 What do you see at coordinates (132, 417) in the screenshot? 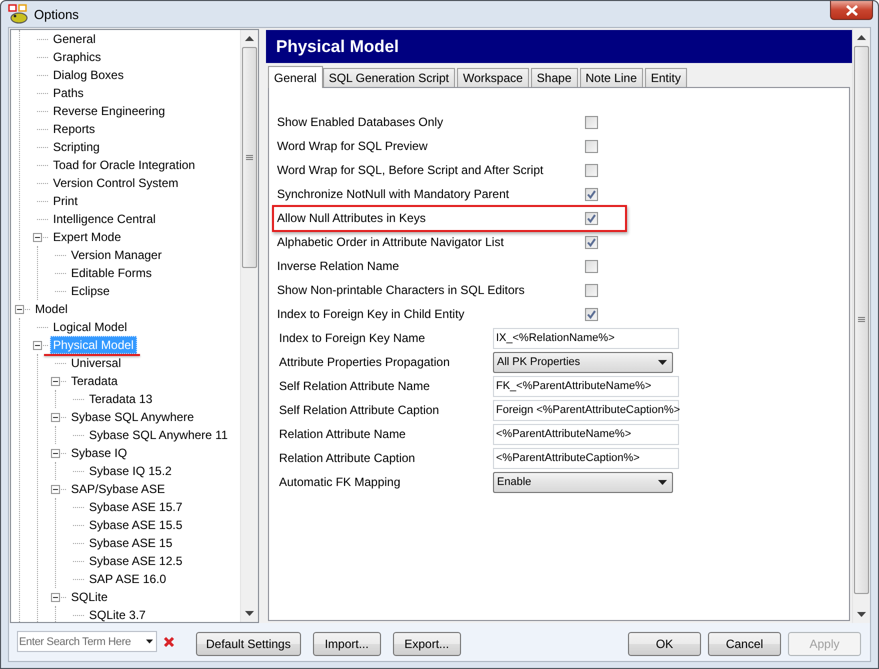
I see `tree-item: Sybase SQL Anywhere` at bounding box center [132, 417].